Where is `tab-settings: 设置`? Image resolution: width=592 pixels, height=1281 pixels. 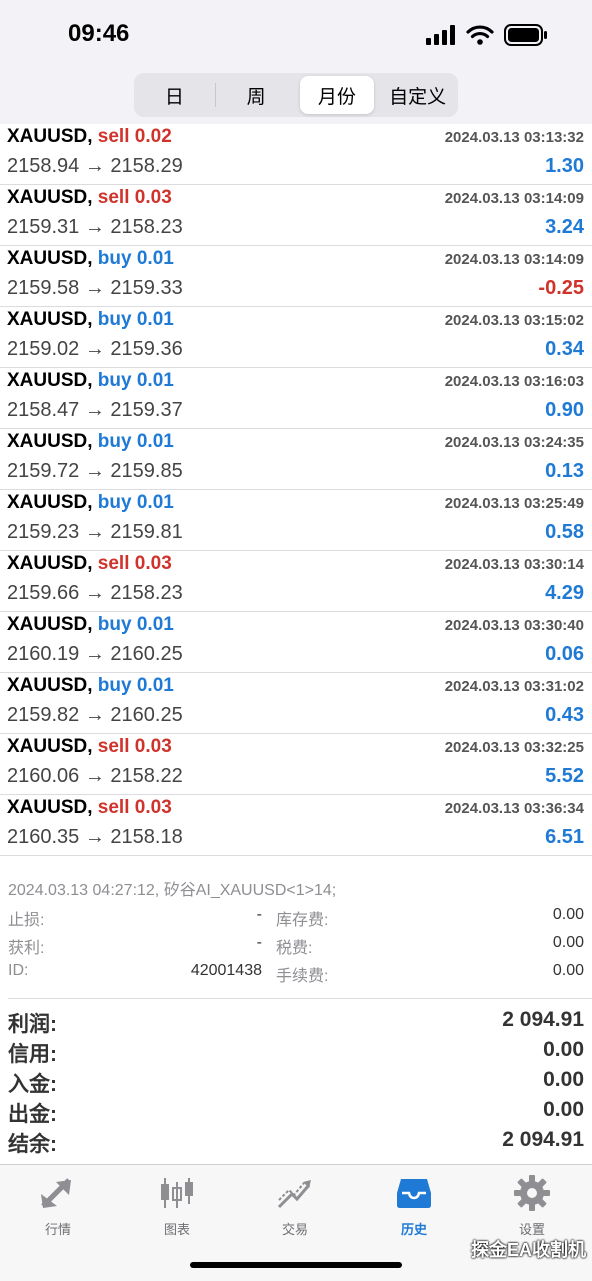
tab-settings: 设置 is located at coordinates (532, 1206).